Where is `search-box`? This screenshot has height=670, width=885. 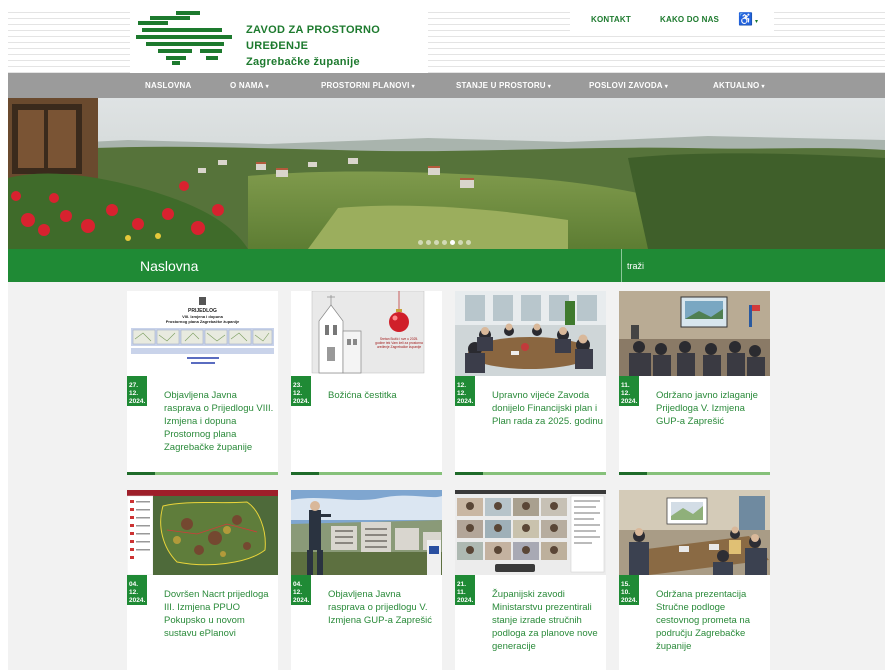
search-box is located at coordinates (753, 265).